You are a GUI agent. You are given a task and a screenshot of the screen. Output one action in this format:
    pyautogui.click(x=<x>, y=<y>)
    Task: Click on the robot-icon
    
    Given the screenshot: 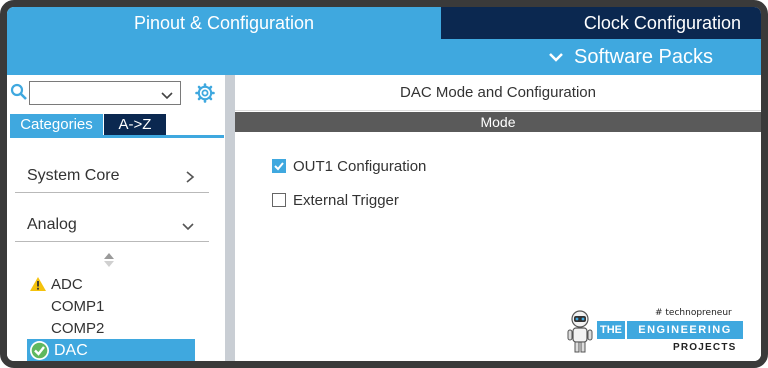 What is the action you would take?
    pyautogui.click(x=580, y=335)
    